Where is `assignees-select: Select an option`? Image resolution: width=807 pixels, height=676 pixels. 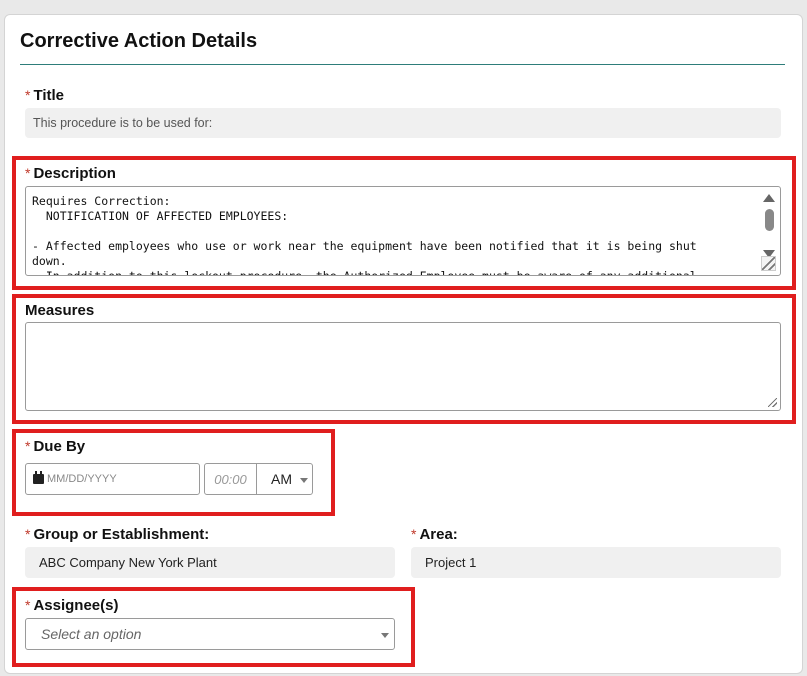
assignees-select: Select an option is located at coordinates (210, 634).